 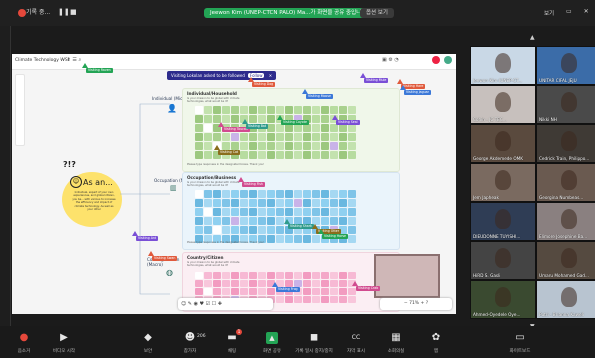 I want to click on pause-record-icon: ❚❚, so click(x=64, y=12).